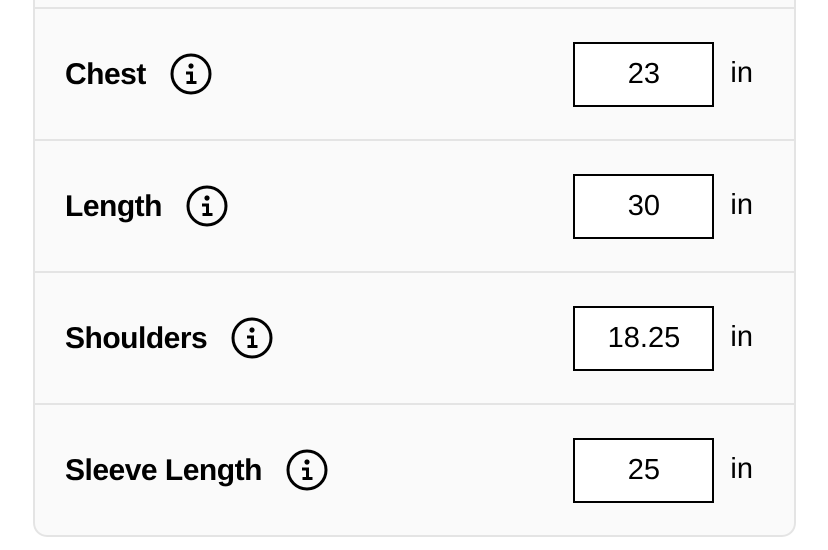 Image resolution: width=828 pixels, height=550 pixels. What do you see at coordinates (643, 338) in the screenshot?
I see `measurement-field: 18.25` at bounding box center [643, 338].